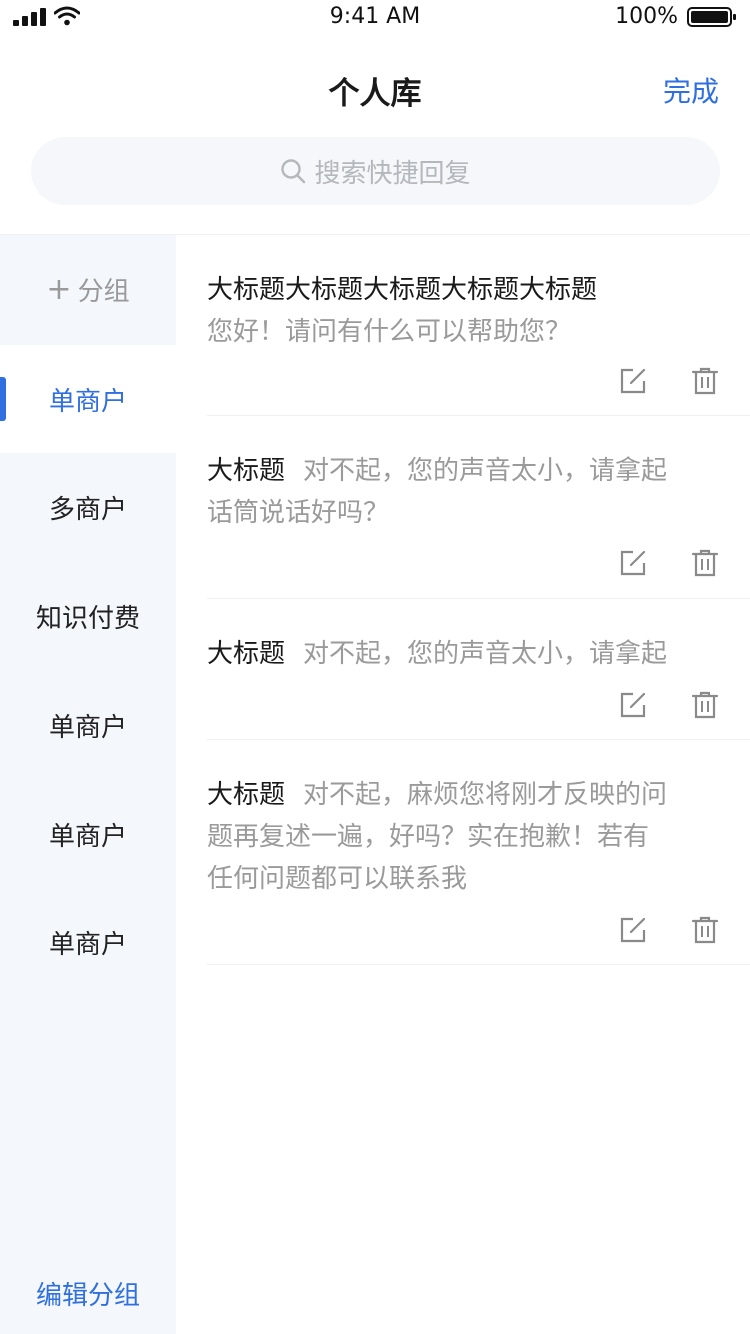  Describe the element at coordinates (3, 399) in the screenshot. I see `active-indicator` at that location.